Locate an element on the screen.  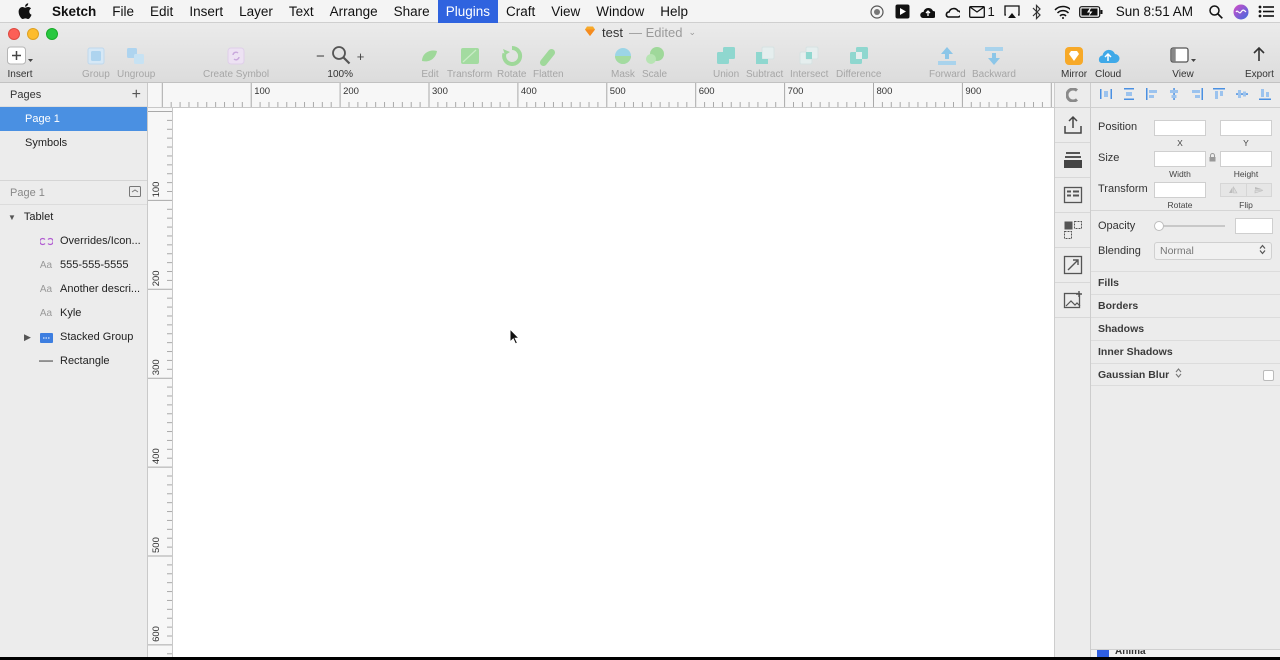
align-center-icon is located at coordinates (1174, 95).